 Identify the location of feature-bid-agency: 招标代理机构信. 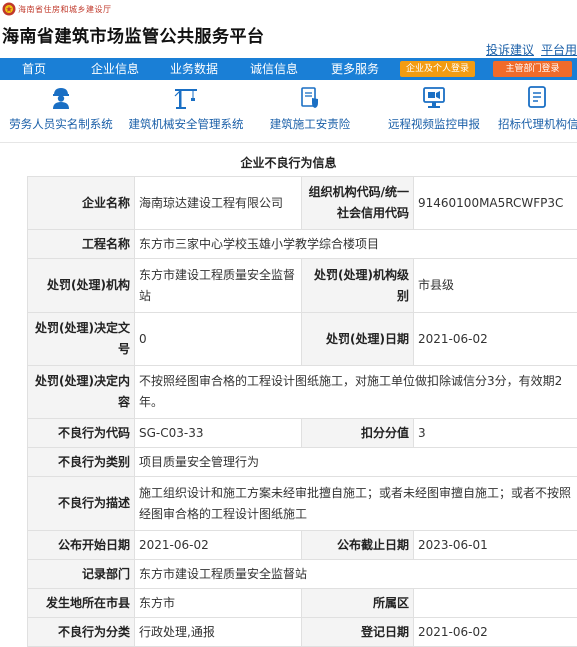
(536, 111).